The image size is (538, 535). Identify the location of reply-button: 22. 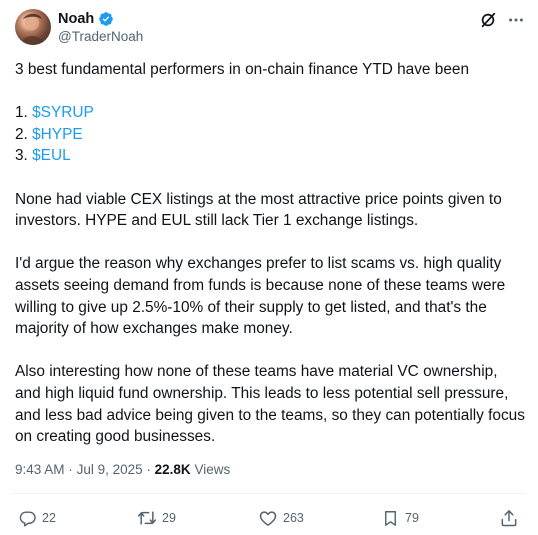
(37, 518).